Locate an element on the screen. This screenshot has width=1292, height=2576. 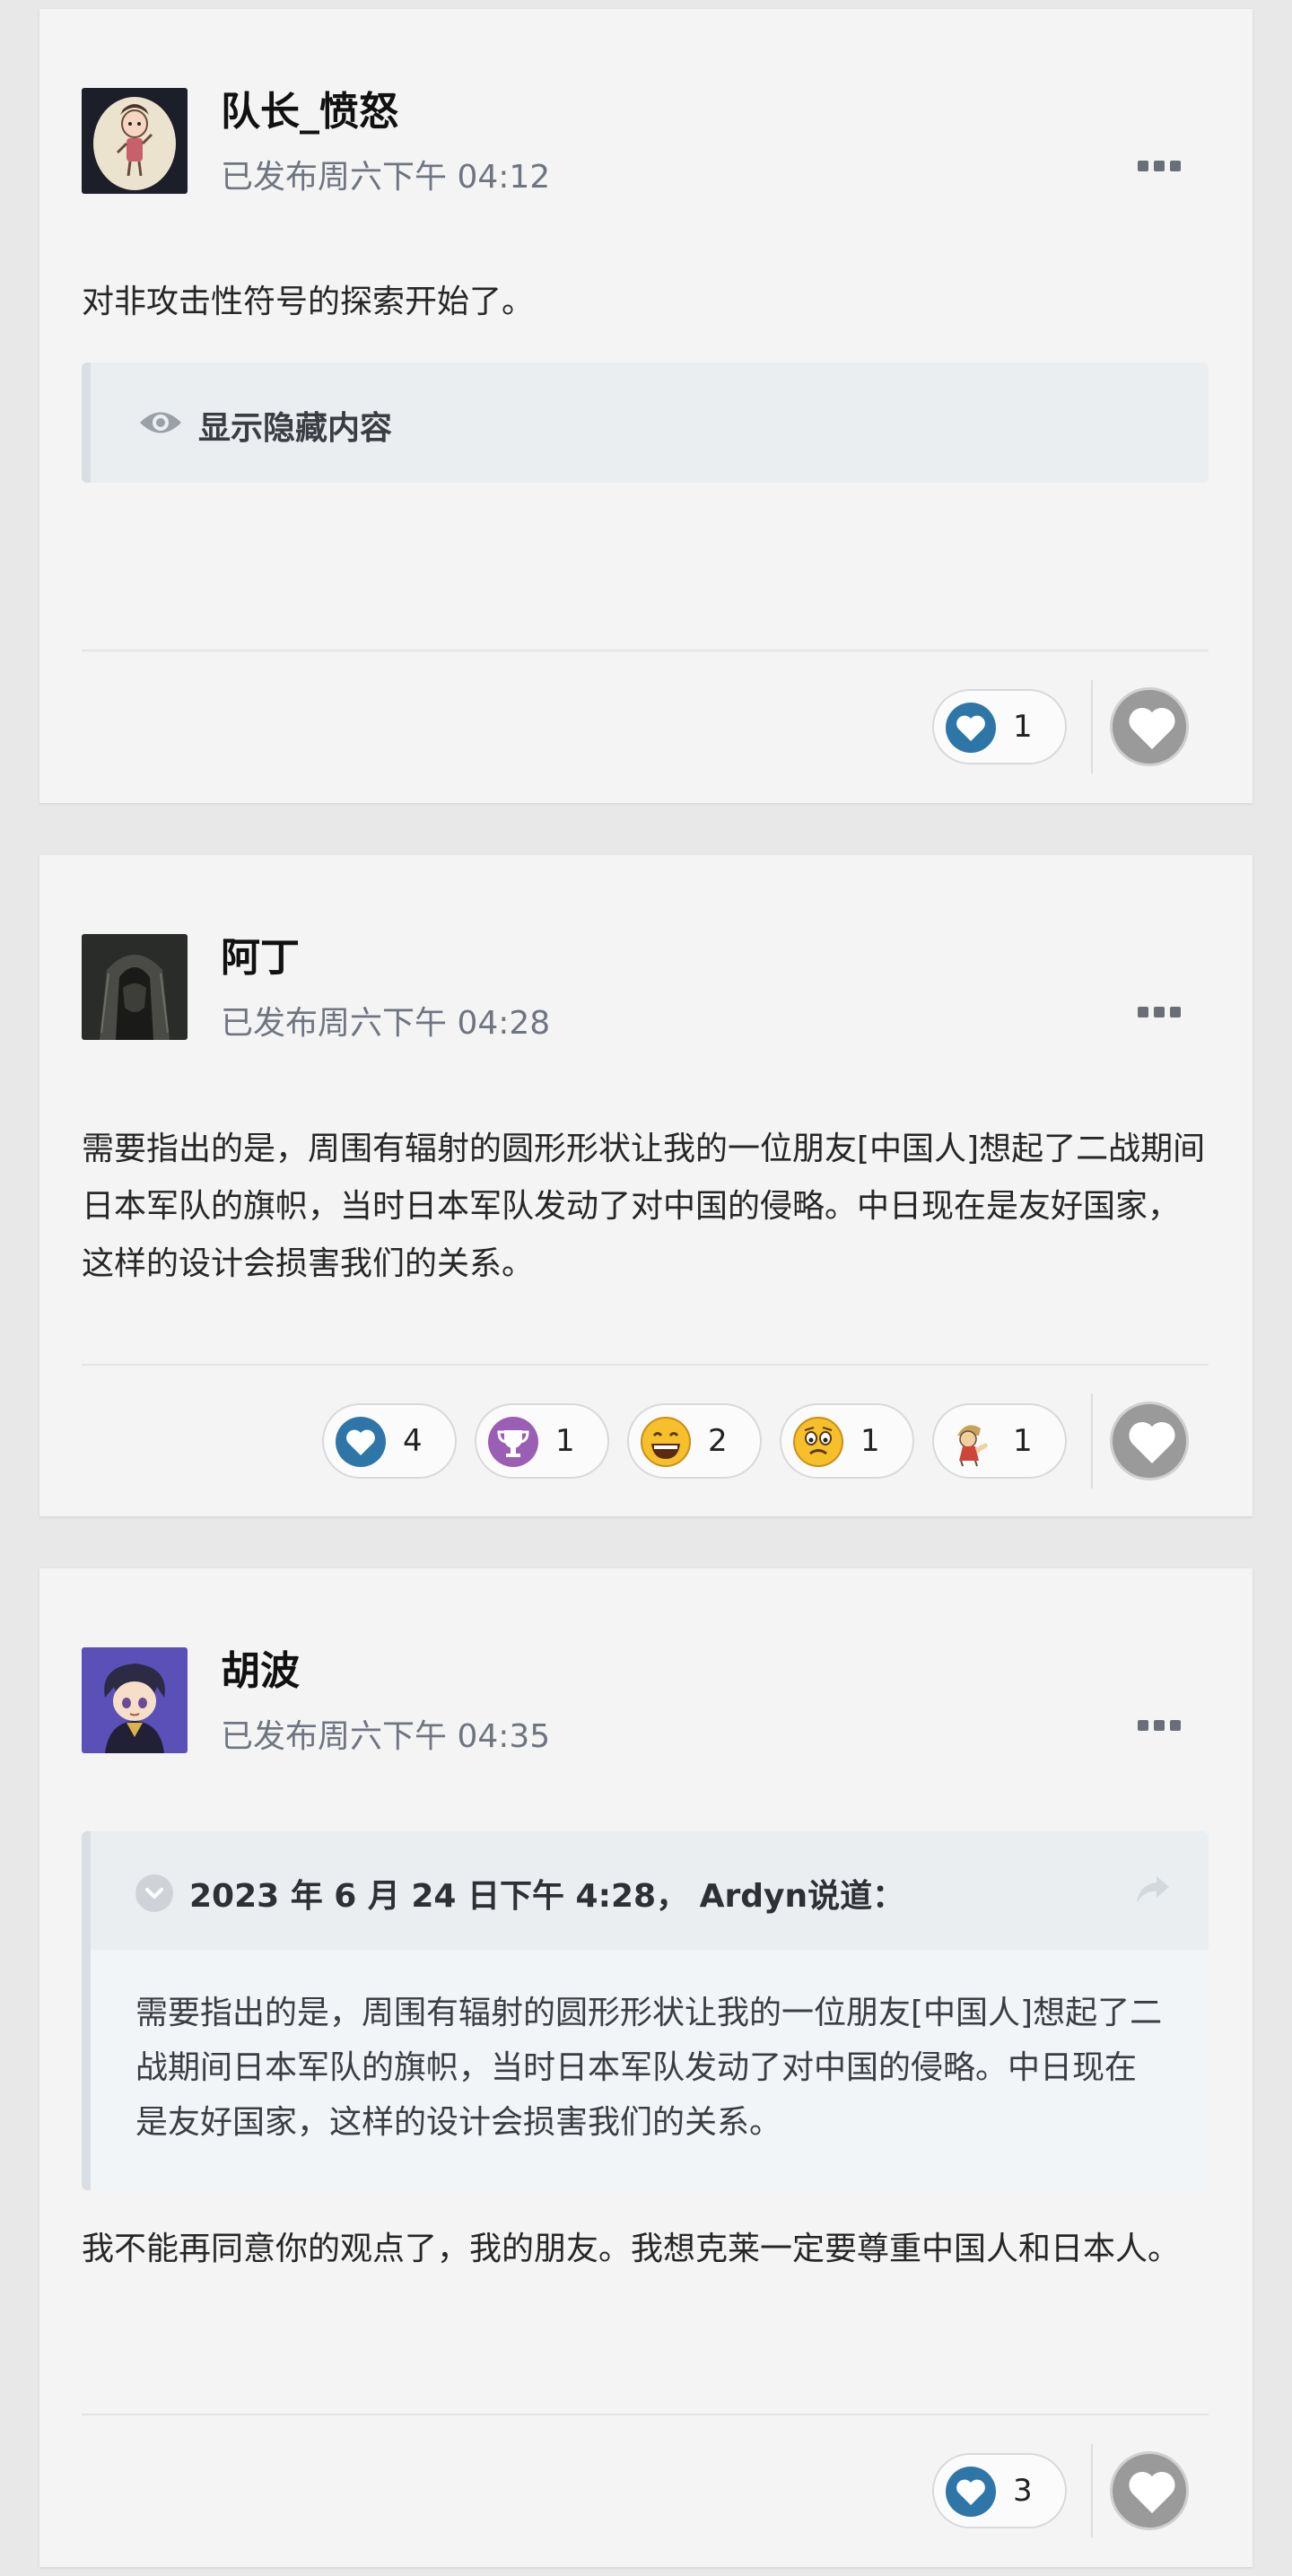
show-hidden-content-label: 显示隐藏内容 is located at coordinates (295, 428).